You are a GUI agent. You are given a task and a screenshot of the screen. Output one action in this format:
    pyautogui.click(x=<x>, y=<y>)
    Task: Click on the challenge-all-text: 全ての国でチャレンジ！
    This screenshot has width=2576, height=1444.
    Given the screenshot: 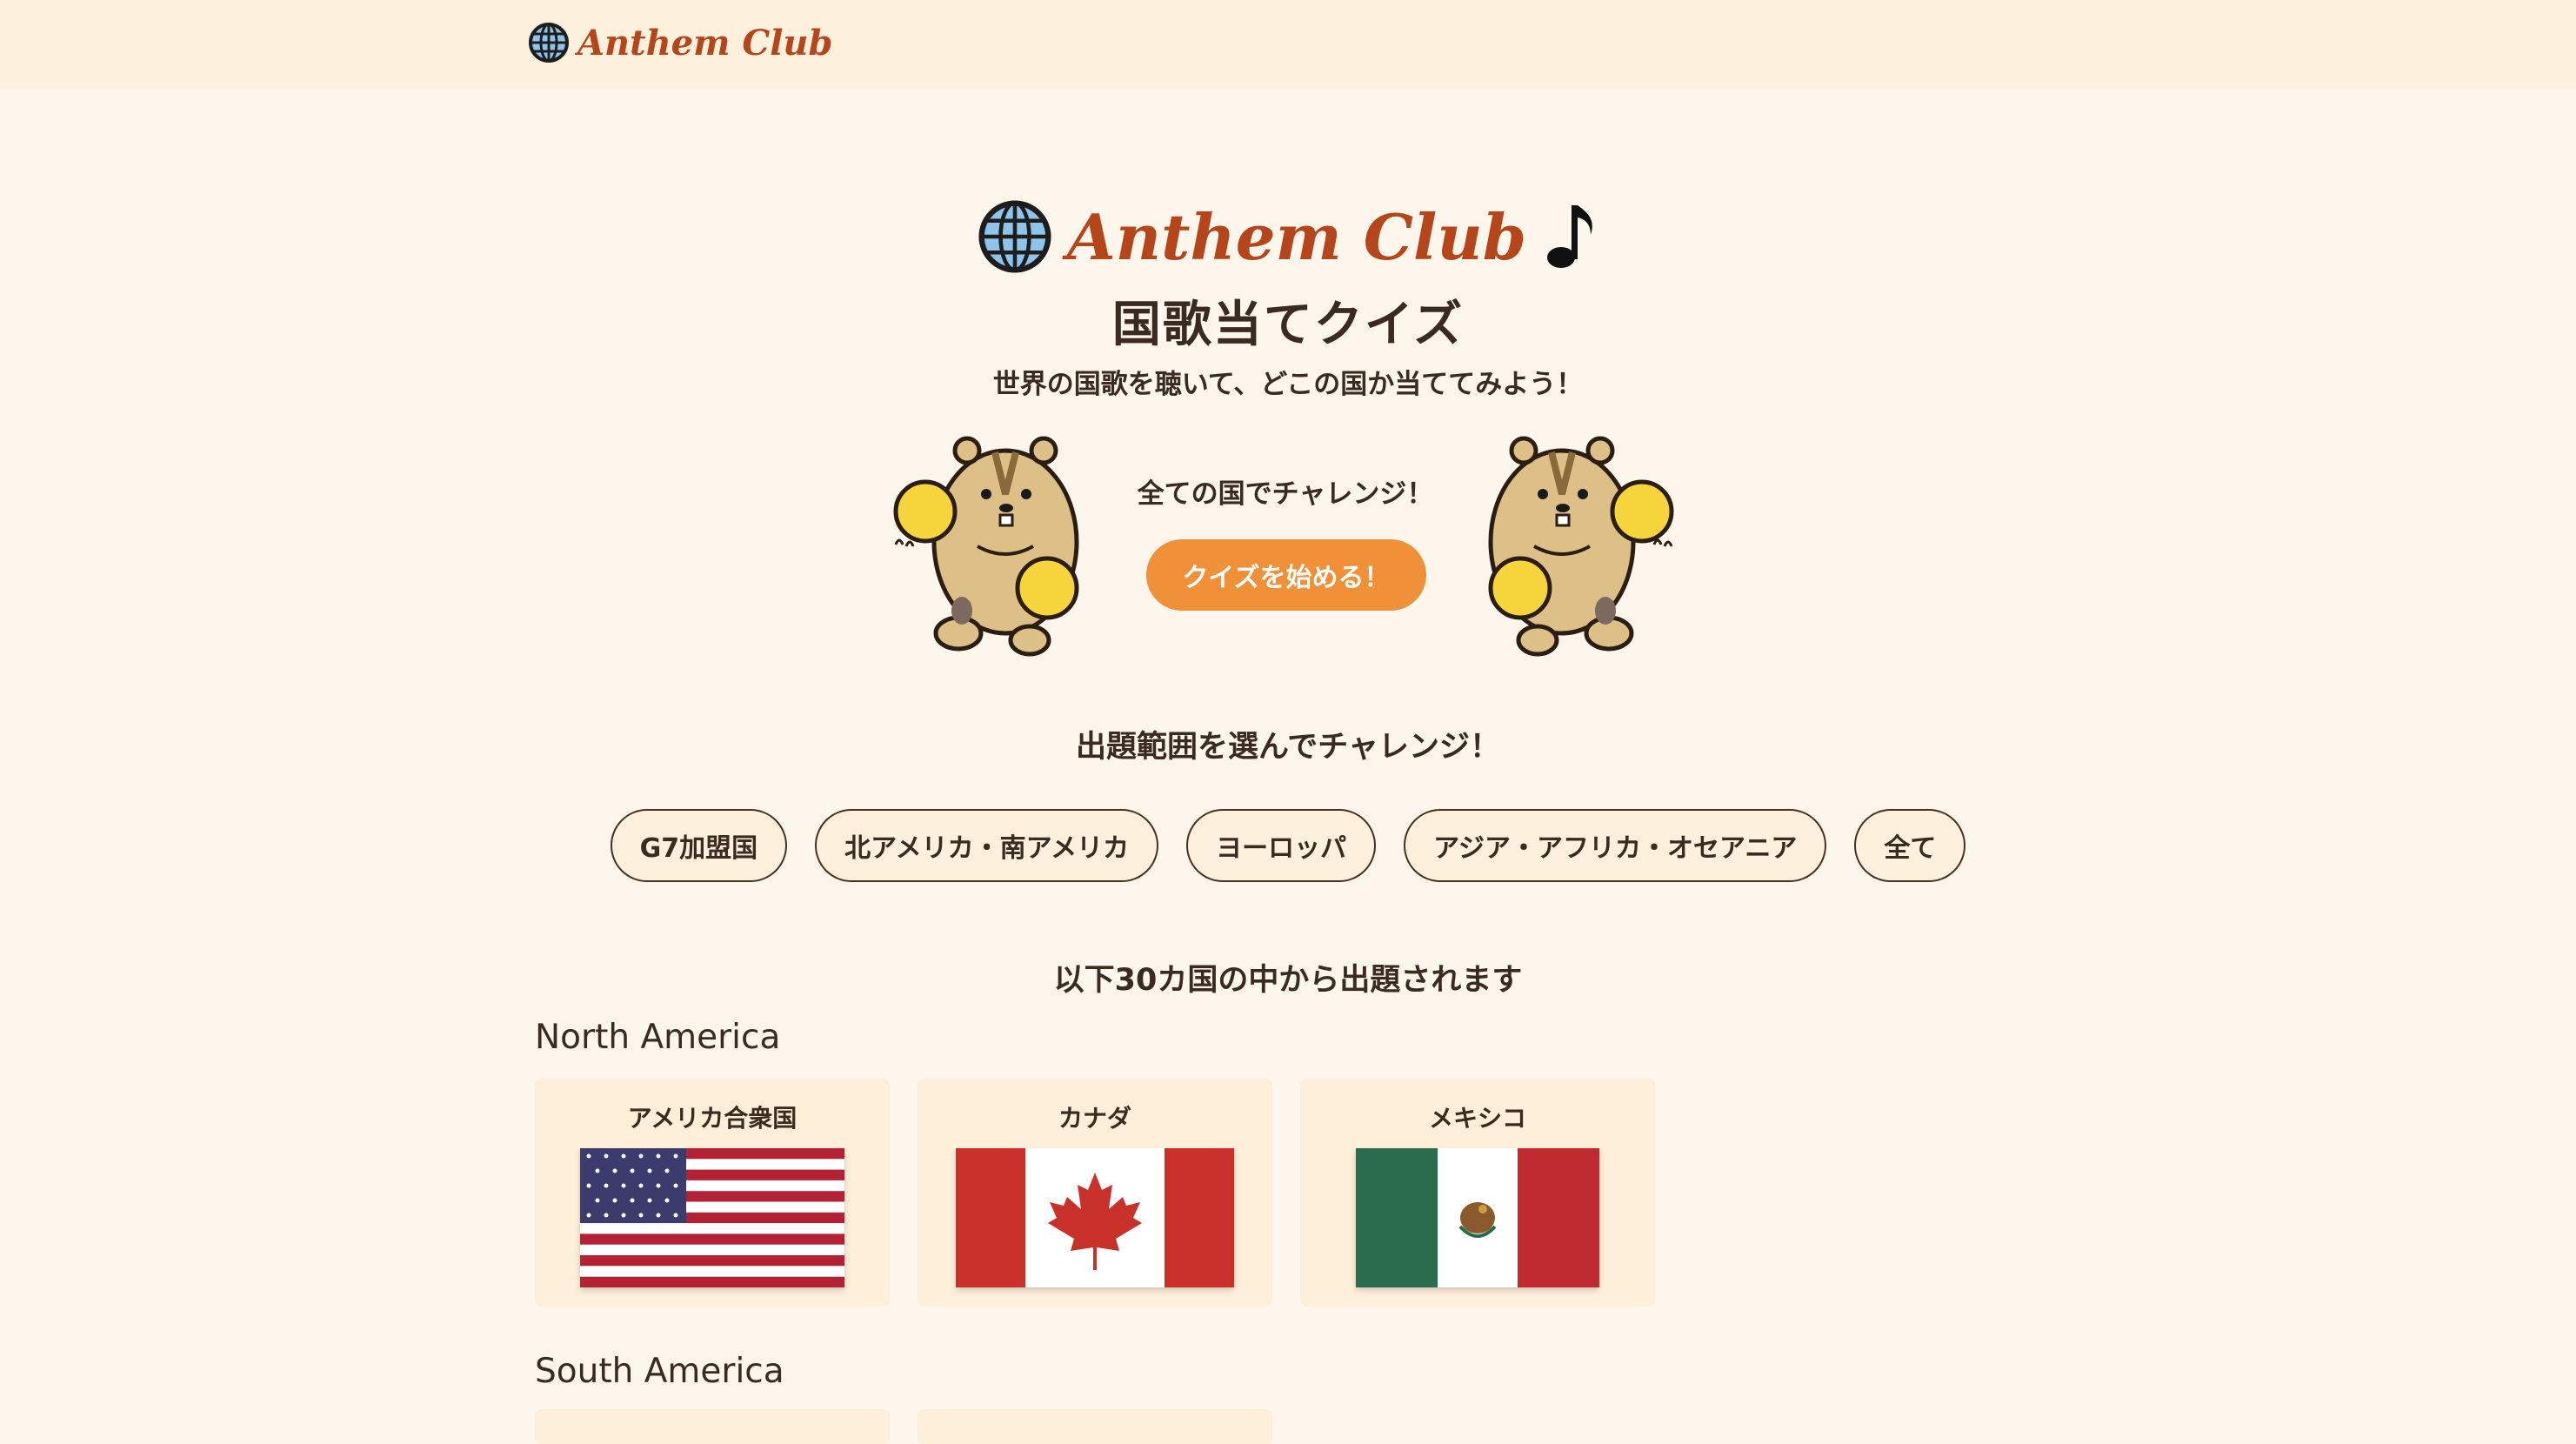 What is the action you would take?
    pyautogui.click(x=1285, y=494)
    